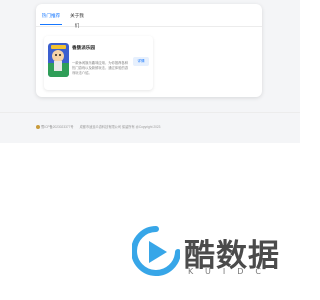 The image size is (320, 300). Describe the element at coordinates (156, 251) in the screenshot. I see `watermark-play-logo` at that location.